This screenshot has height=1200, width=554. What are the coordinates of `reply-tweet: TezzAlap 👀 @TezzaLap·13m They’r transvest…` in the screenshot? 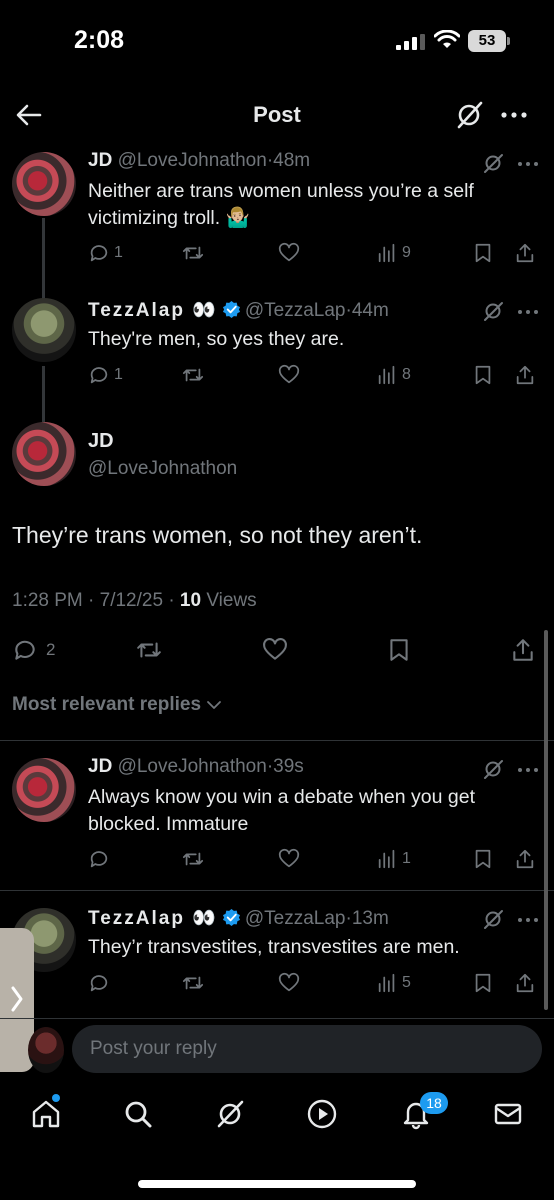 It's located at (277, 959).